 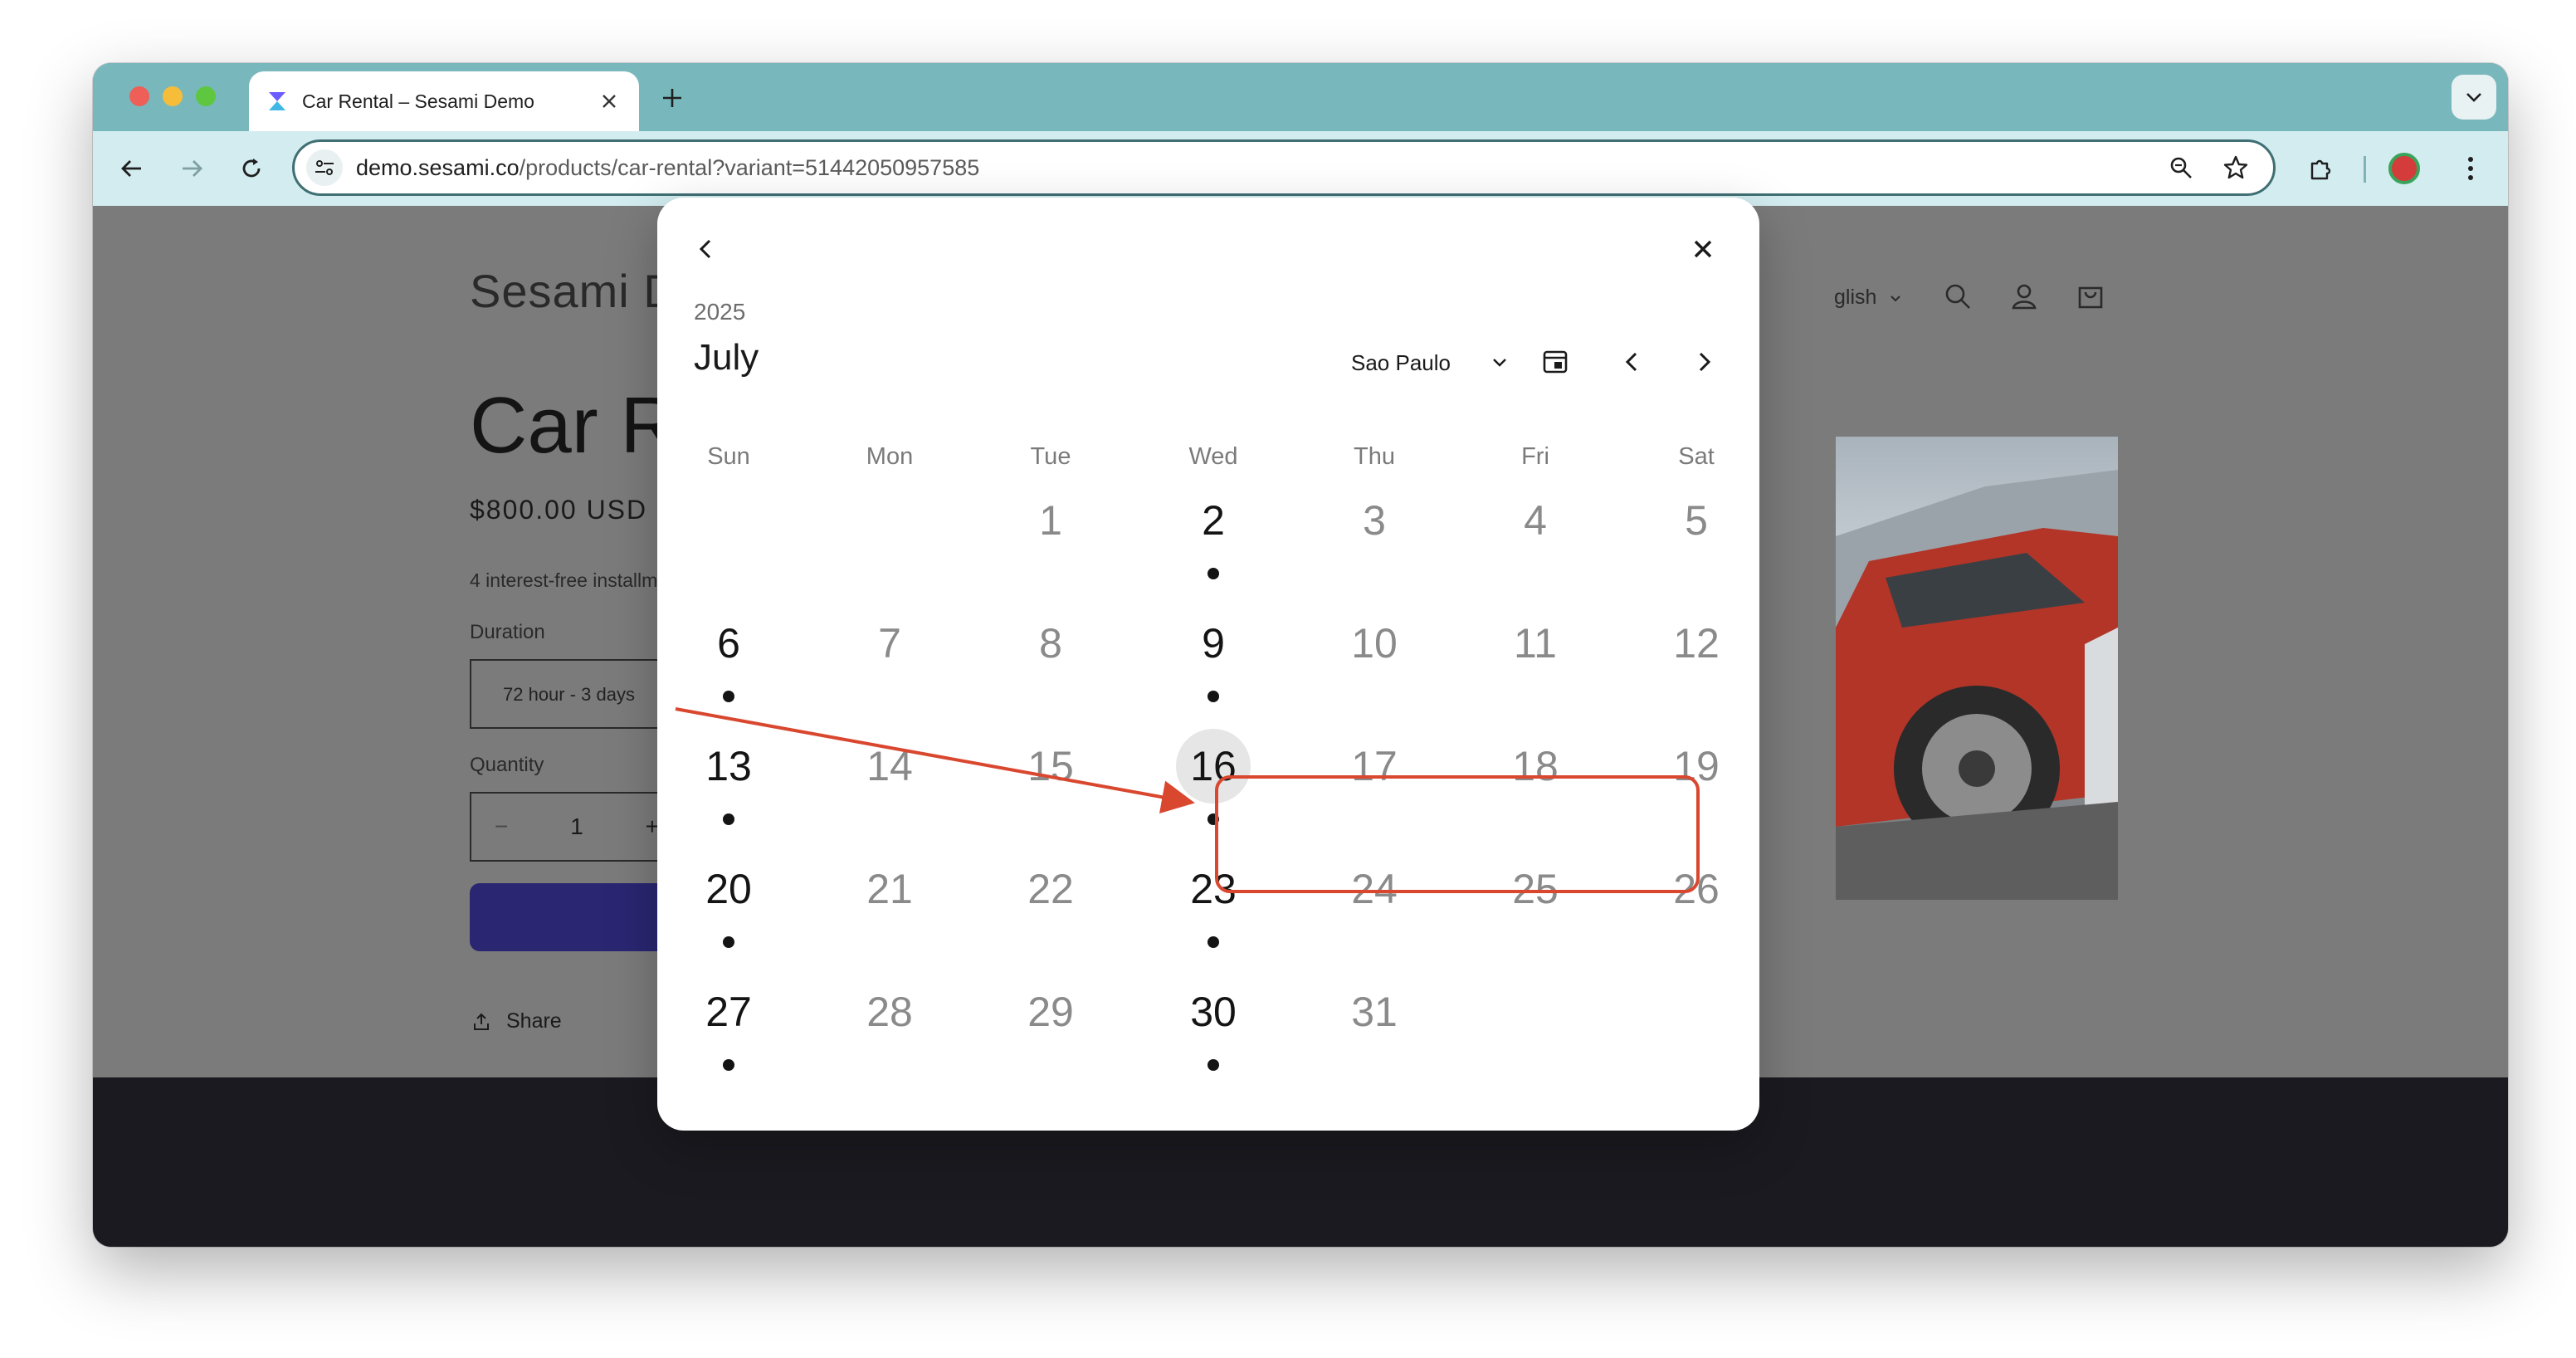 I want to click on calendar-day-number: 6, so click(x=729, y=643).